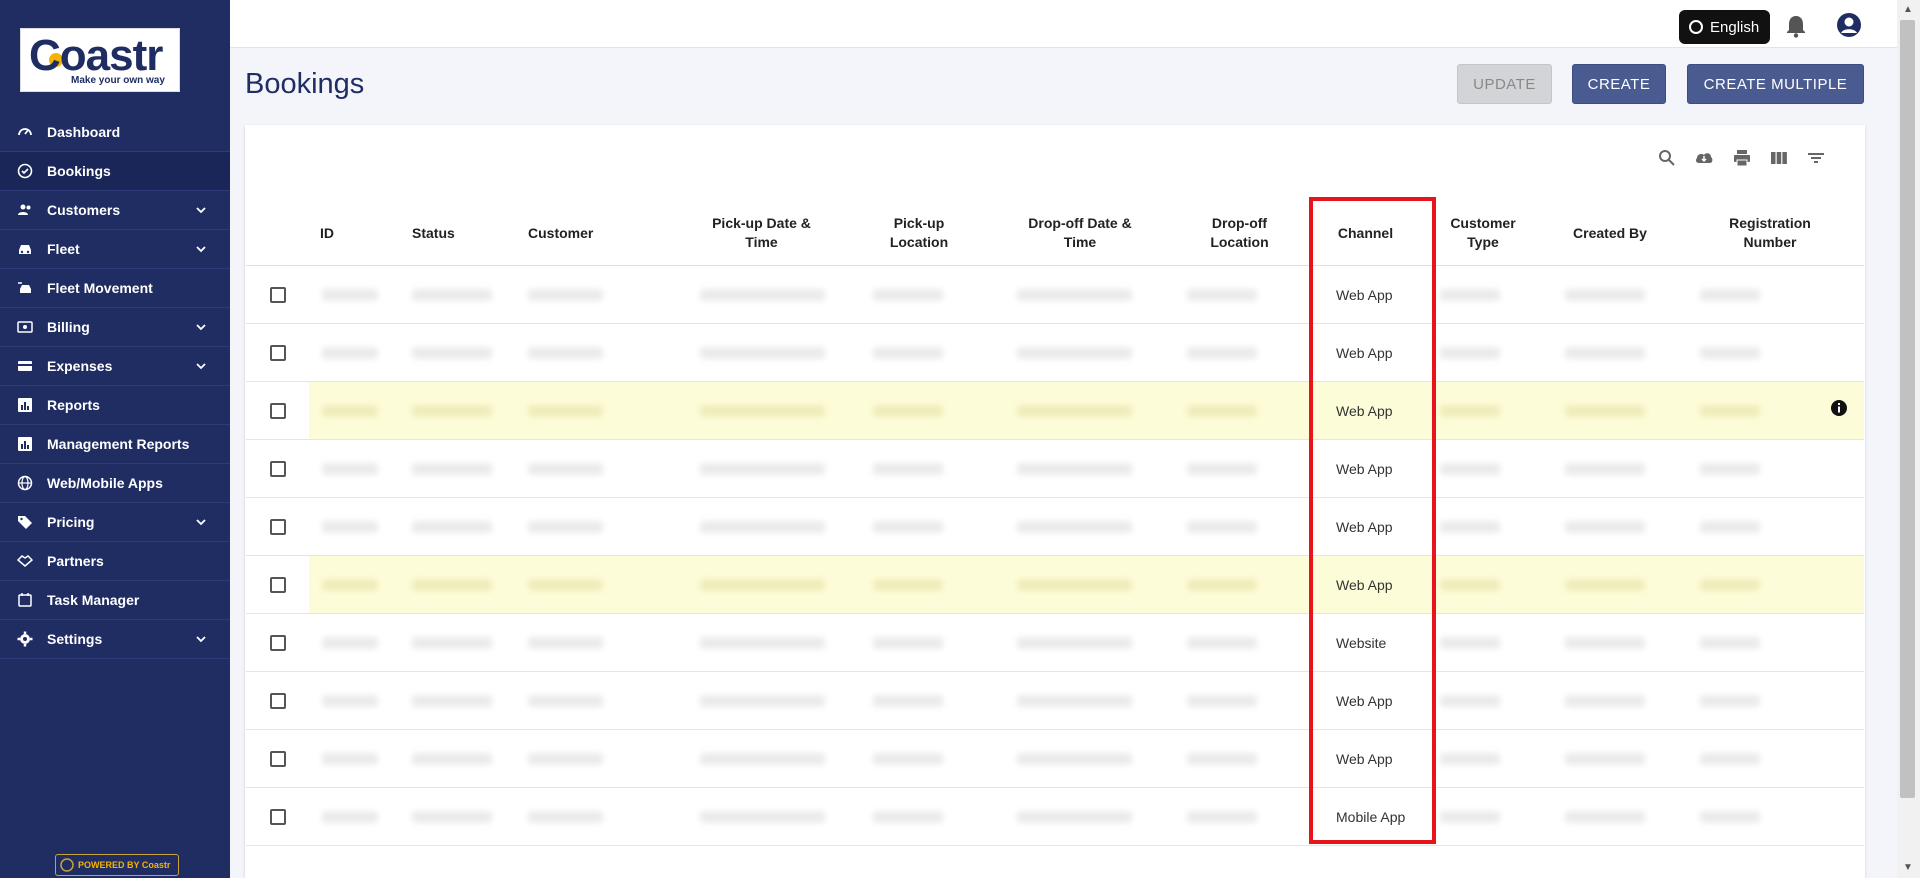 Image resolution: width=1920 pixels, height=878 pixels. Describe the element at coordinates (1704, 158) in the screenshot. I see `cloud-download-icon` at that location.